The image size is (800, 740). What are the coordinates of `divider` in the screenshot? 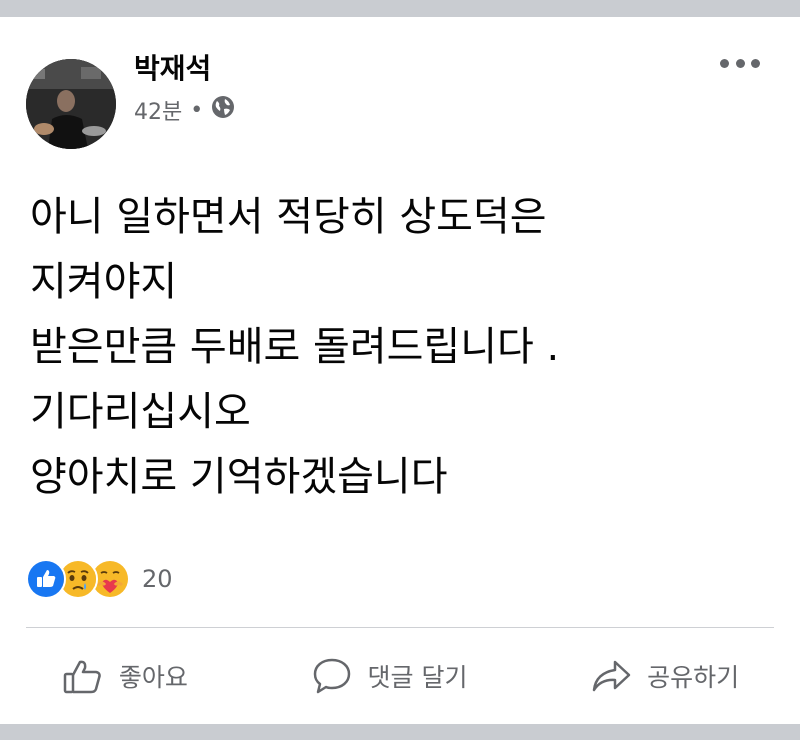 It's located at (400, 627).